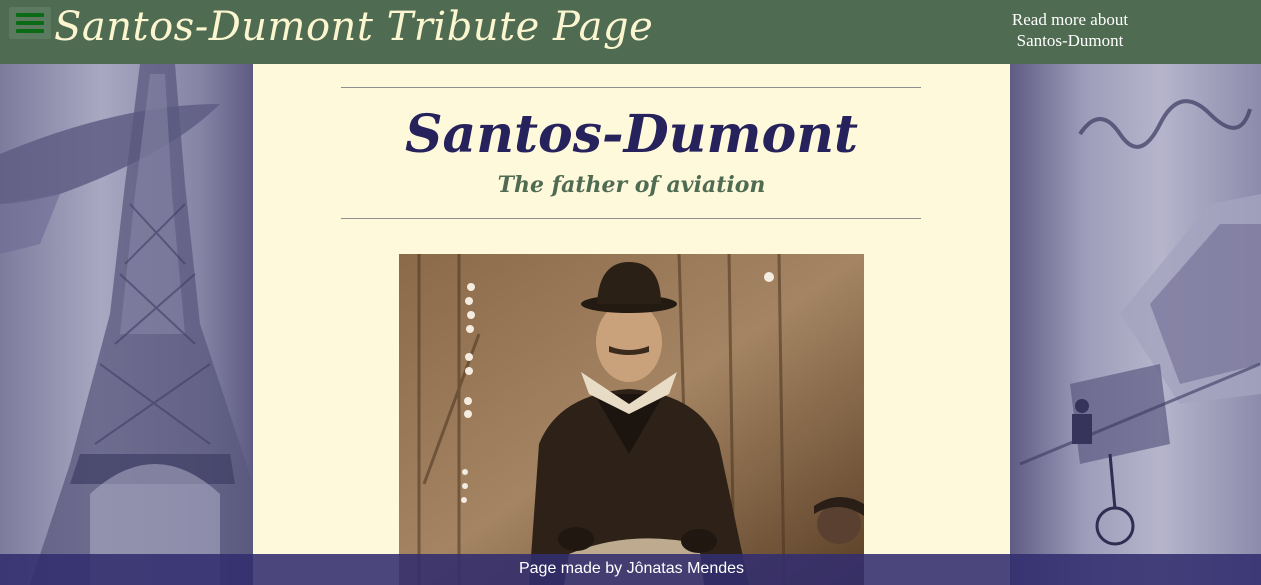 The height and width of the screenshot is (585, 1261). Describe the element at coordinates (354, 27) in the screenshot. I see `site-title: Santos-Dumont Tribute Page` at that location.